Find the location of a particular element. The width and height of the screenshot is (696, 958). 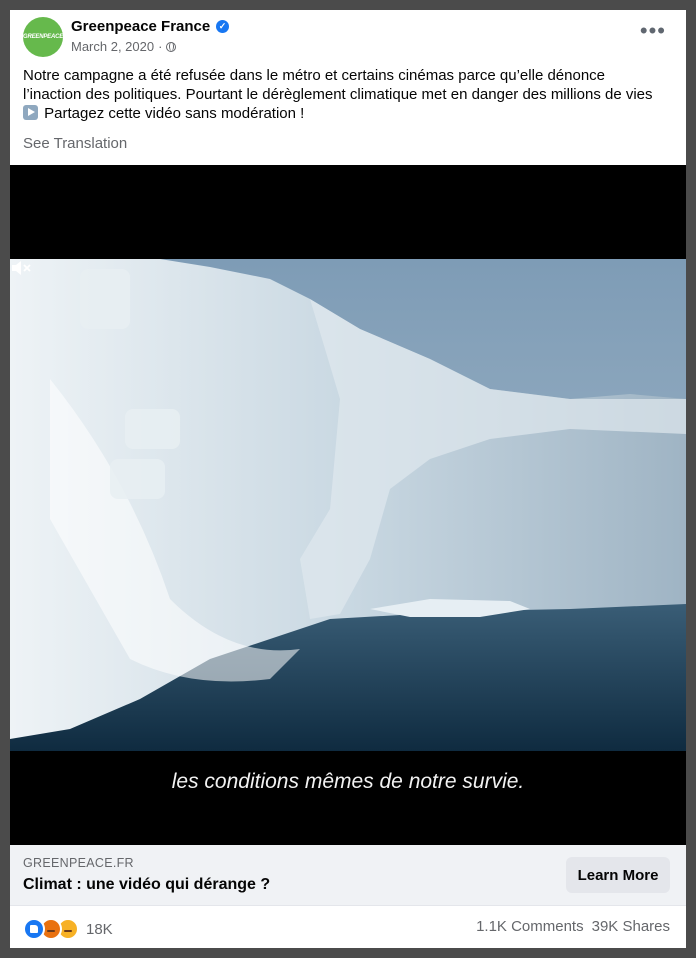

mute-icon is located at coordinates (21, 268).